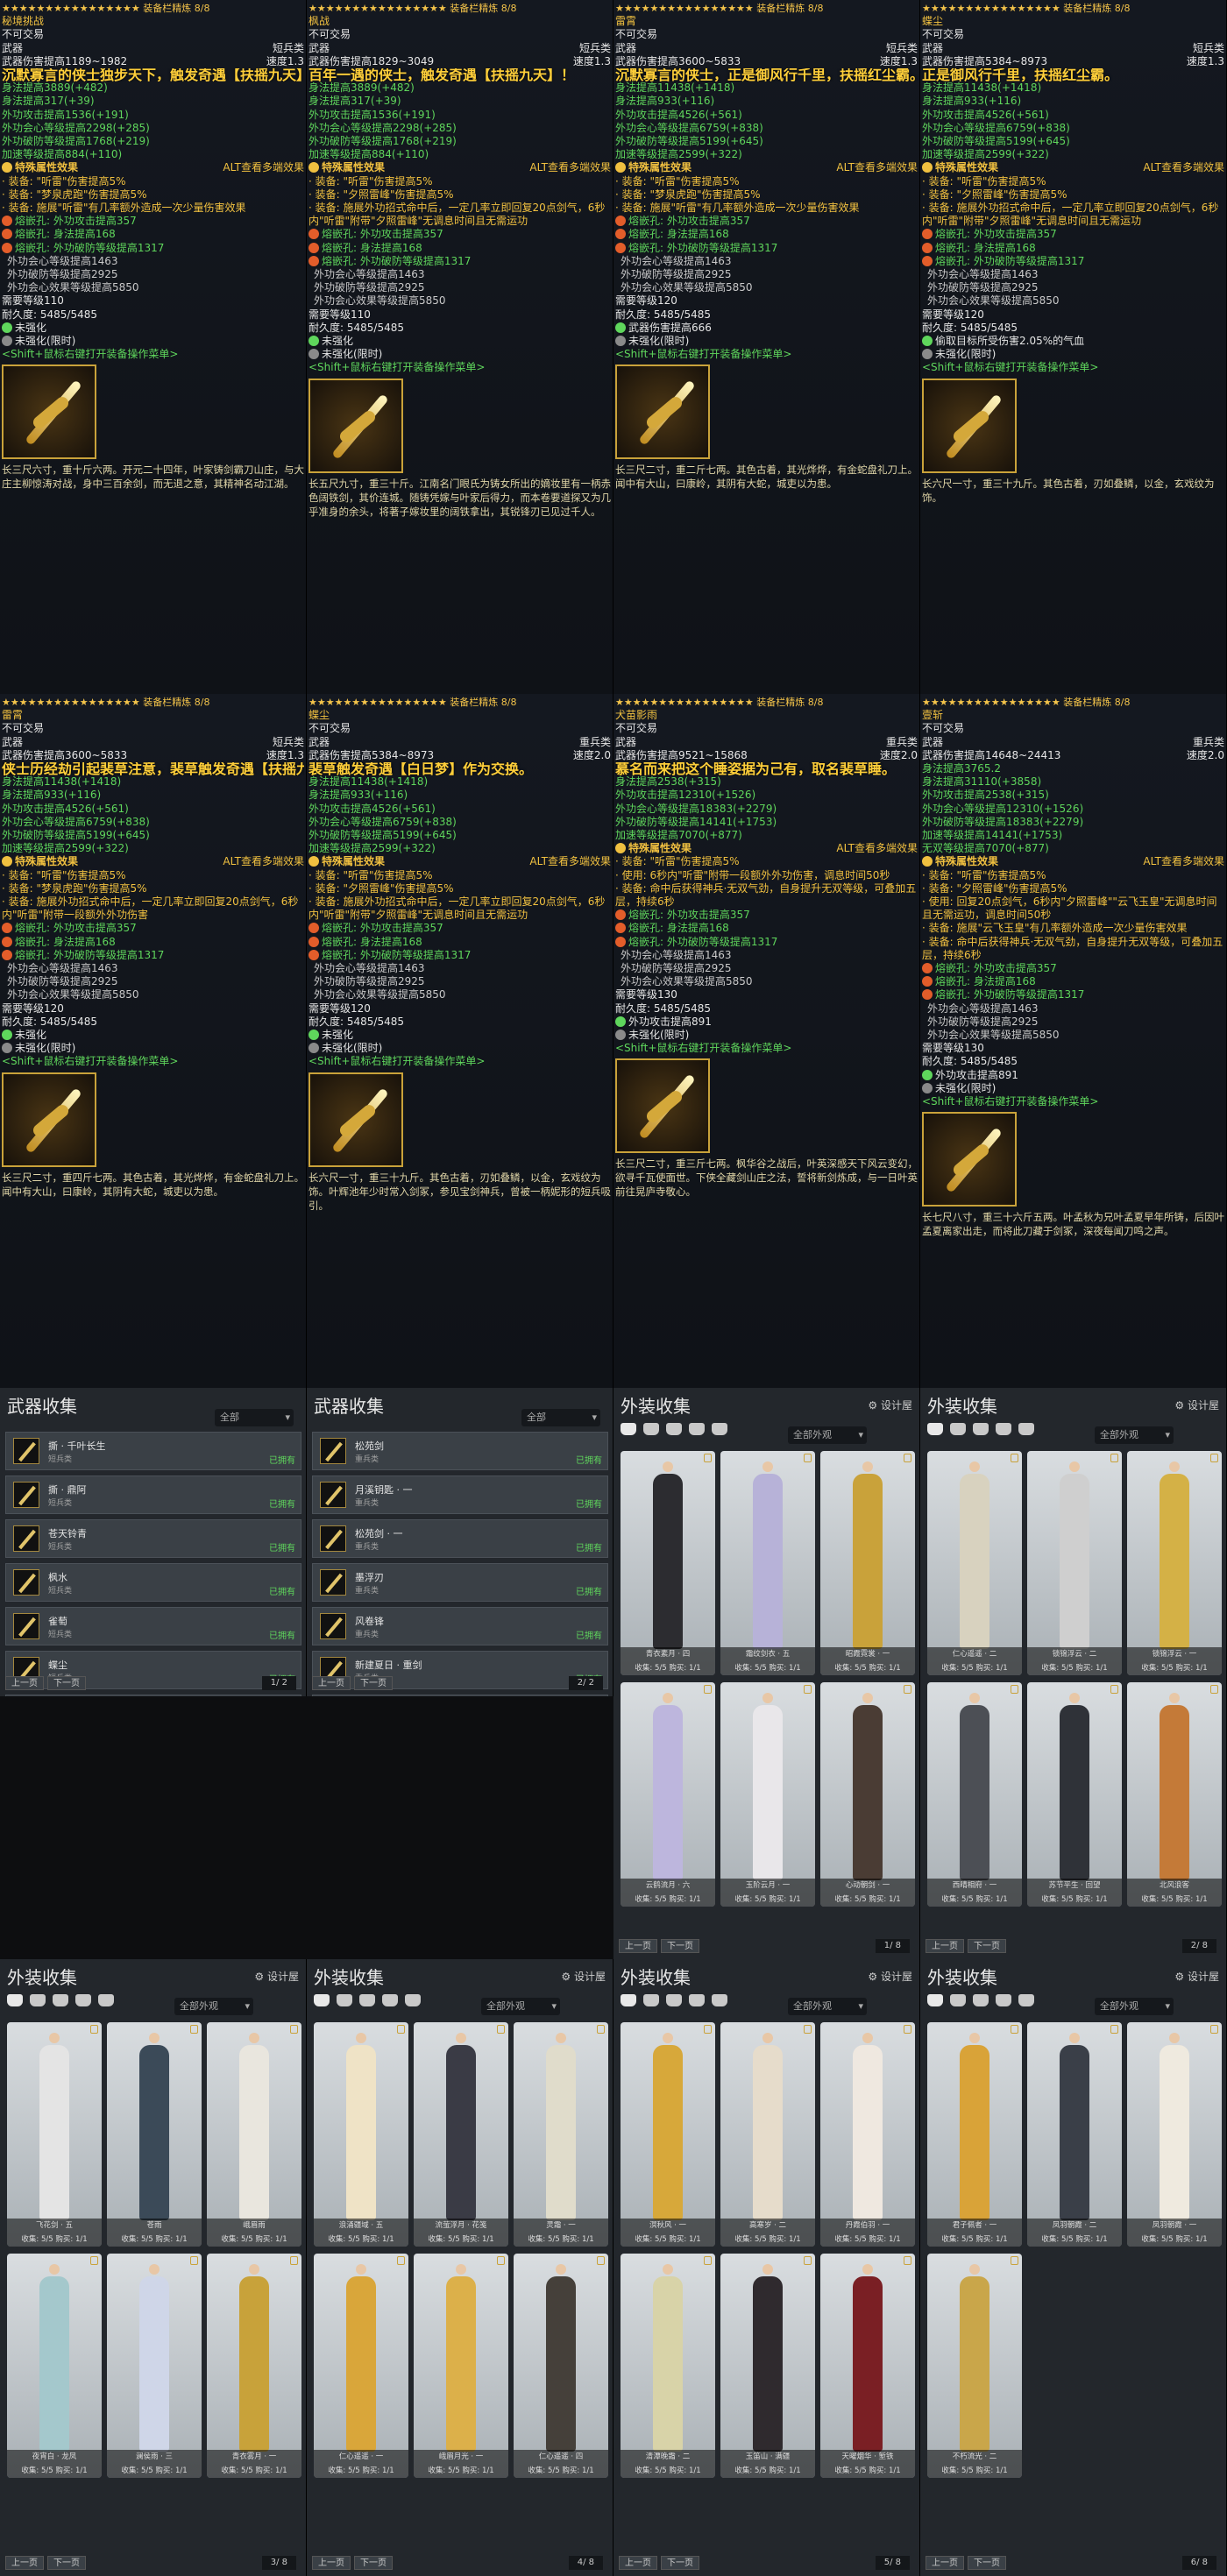  I want to click on outfit-card: 峨眉雨 收集: 5/5 购买: 1/1, so click(254, 2134).